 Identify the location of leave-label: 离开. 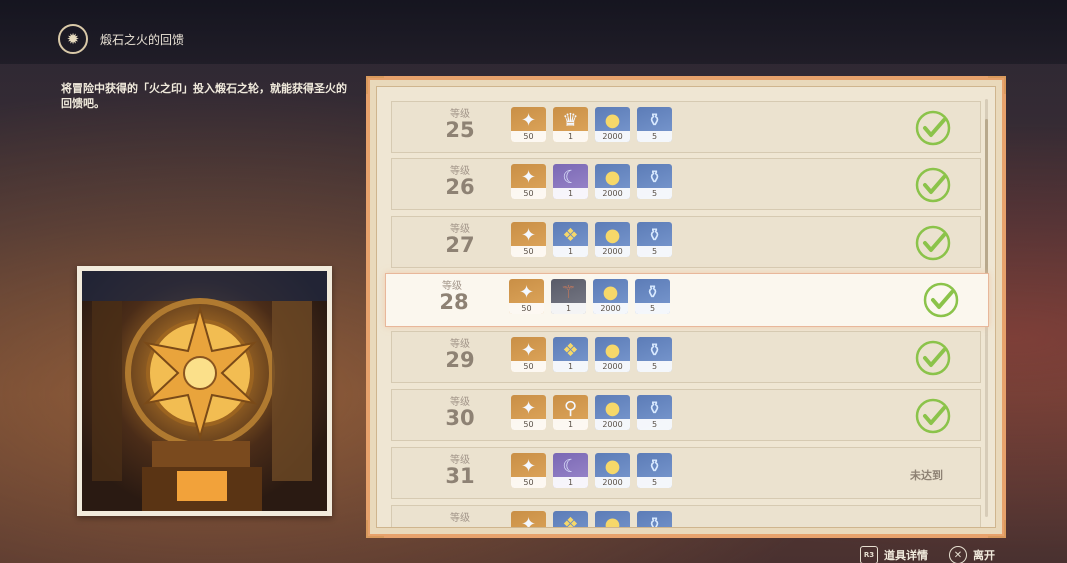
(984, 555).